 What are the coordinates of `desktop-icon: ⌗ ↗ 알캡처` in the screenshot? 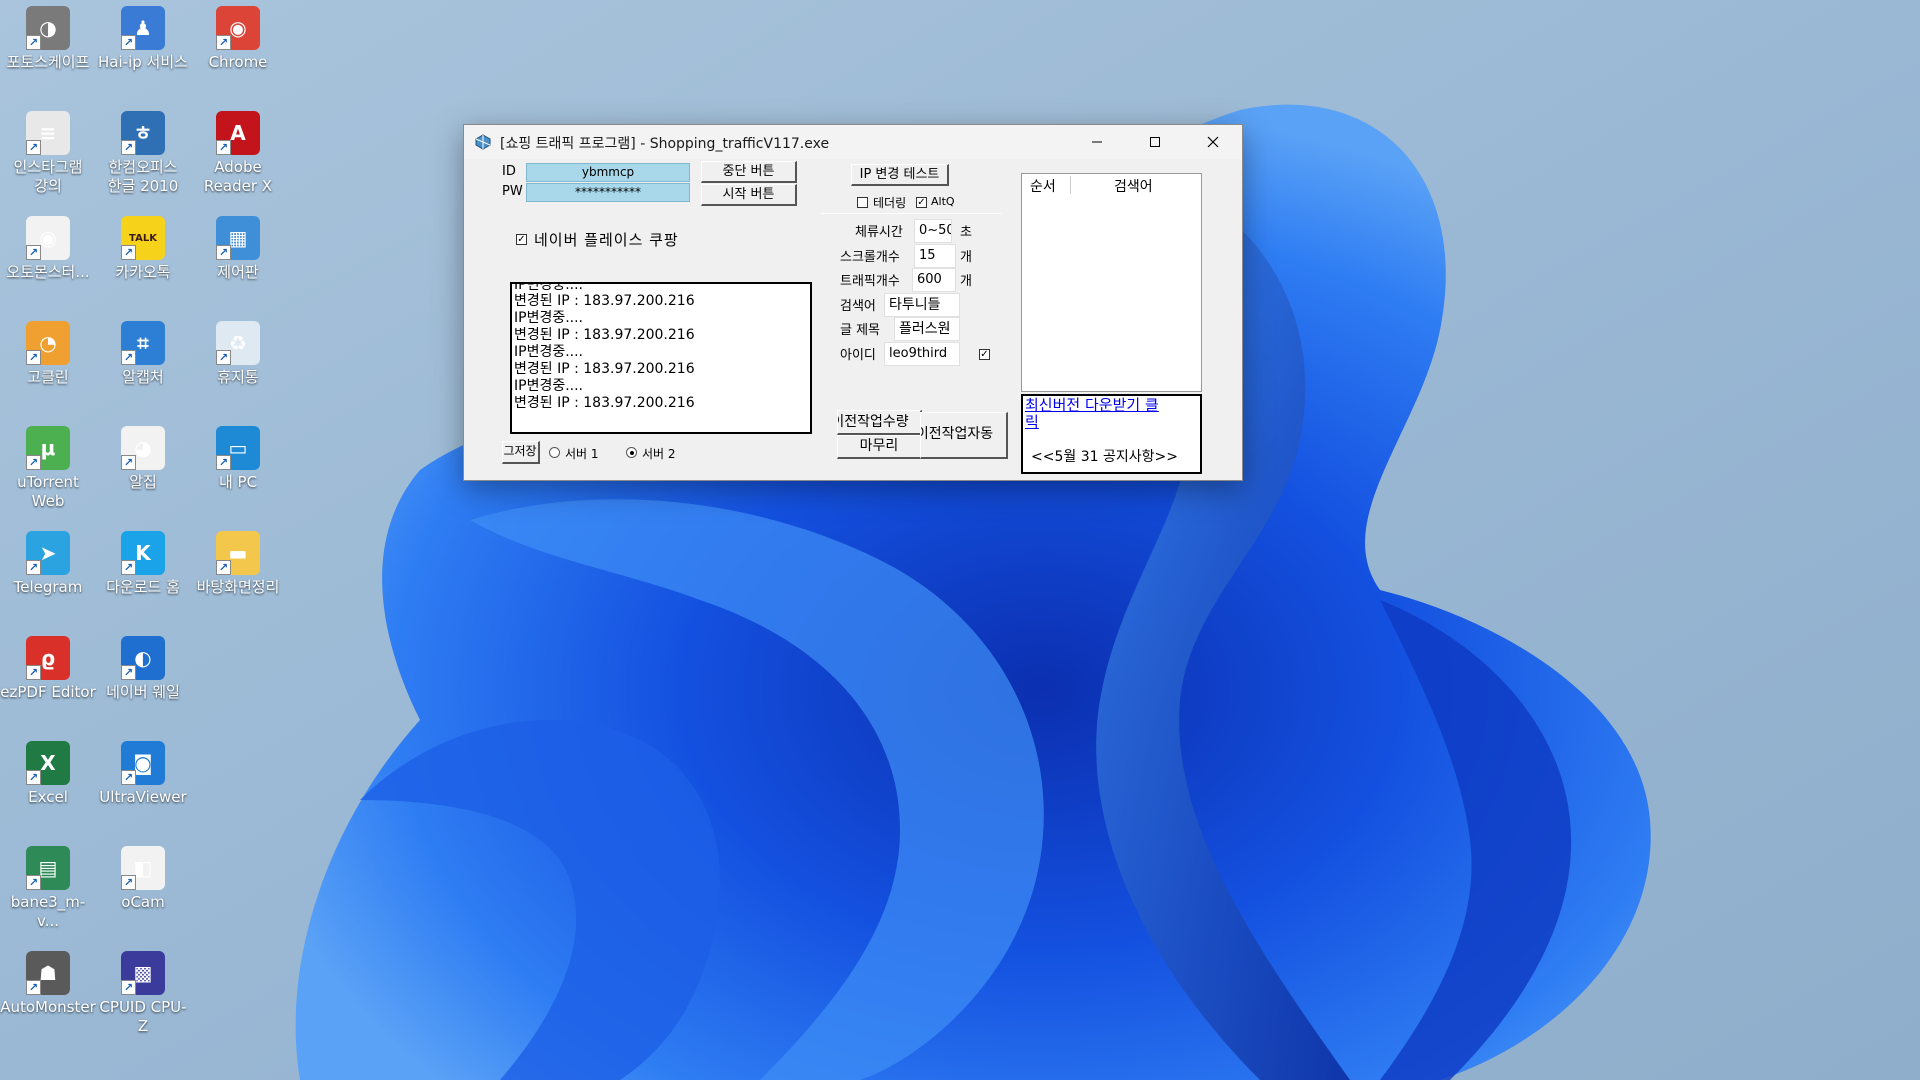 It's located at (143, 354).